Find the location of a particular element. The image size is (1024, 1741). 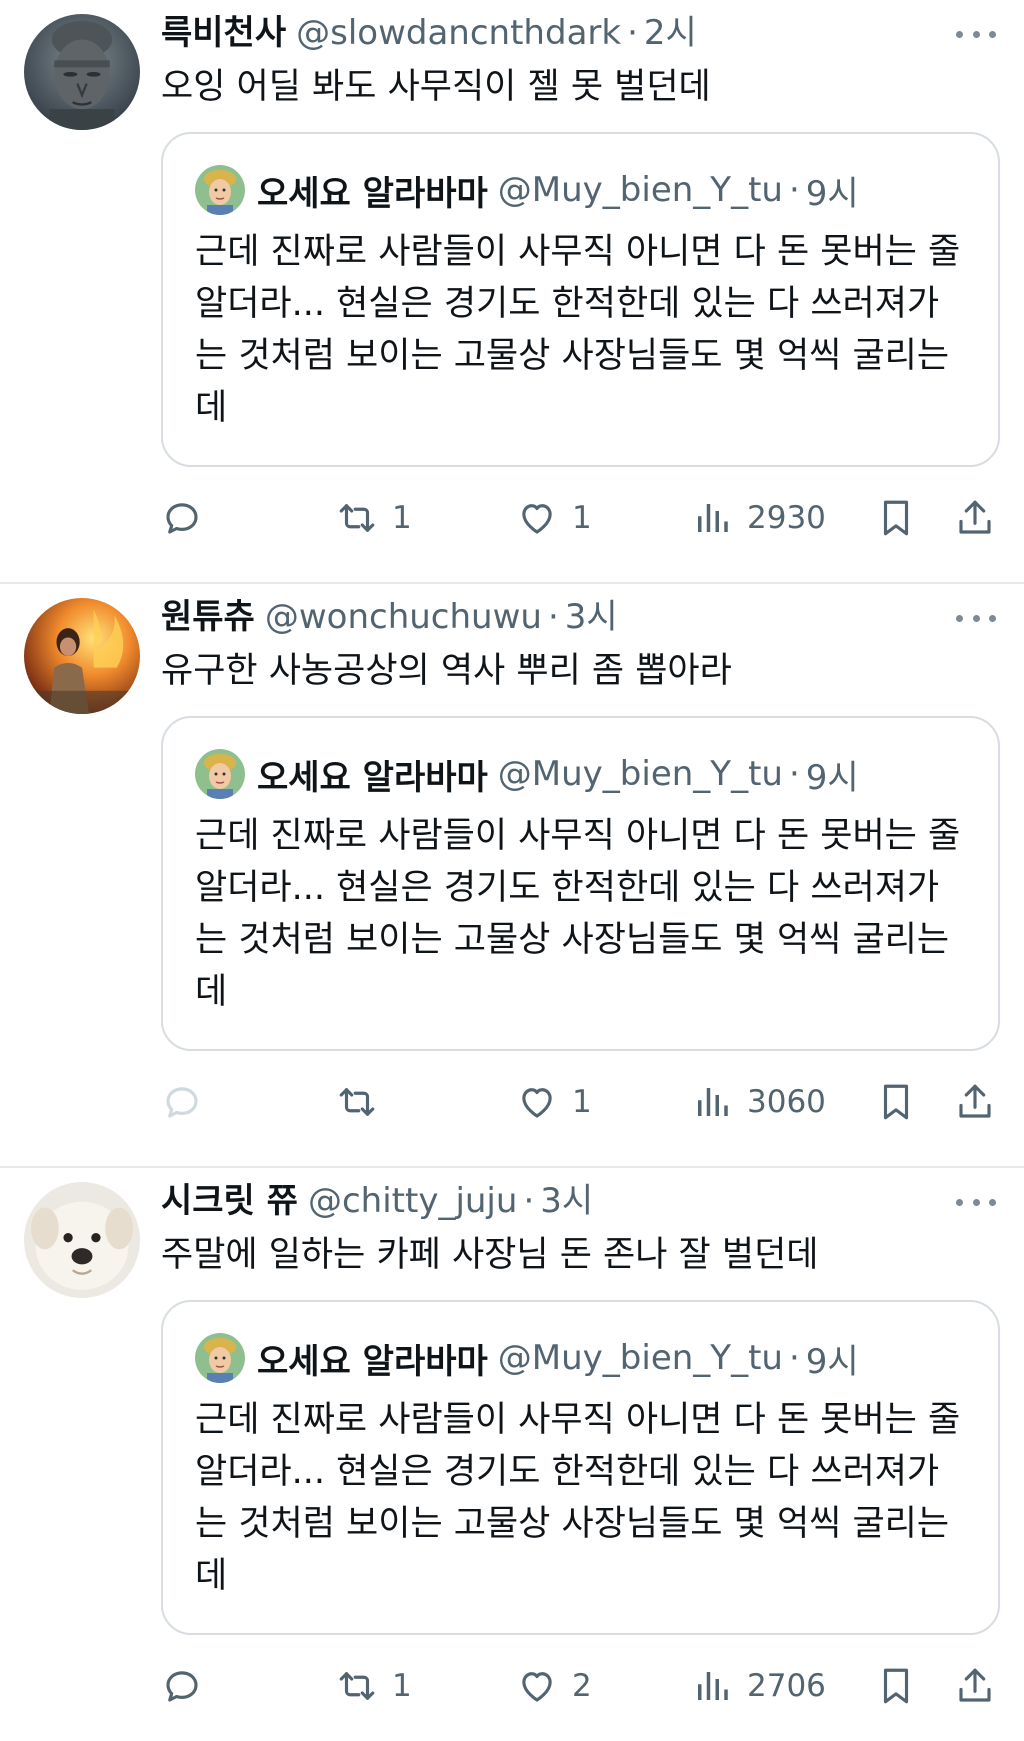

retweet-button is located at coordinates (364, 1102).